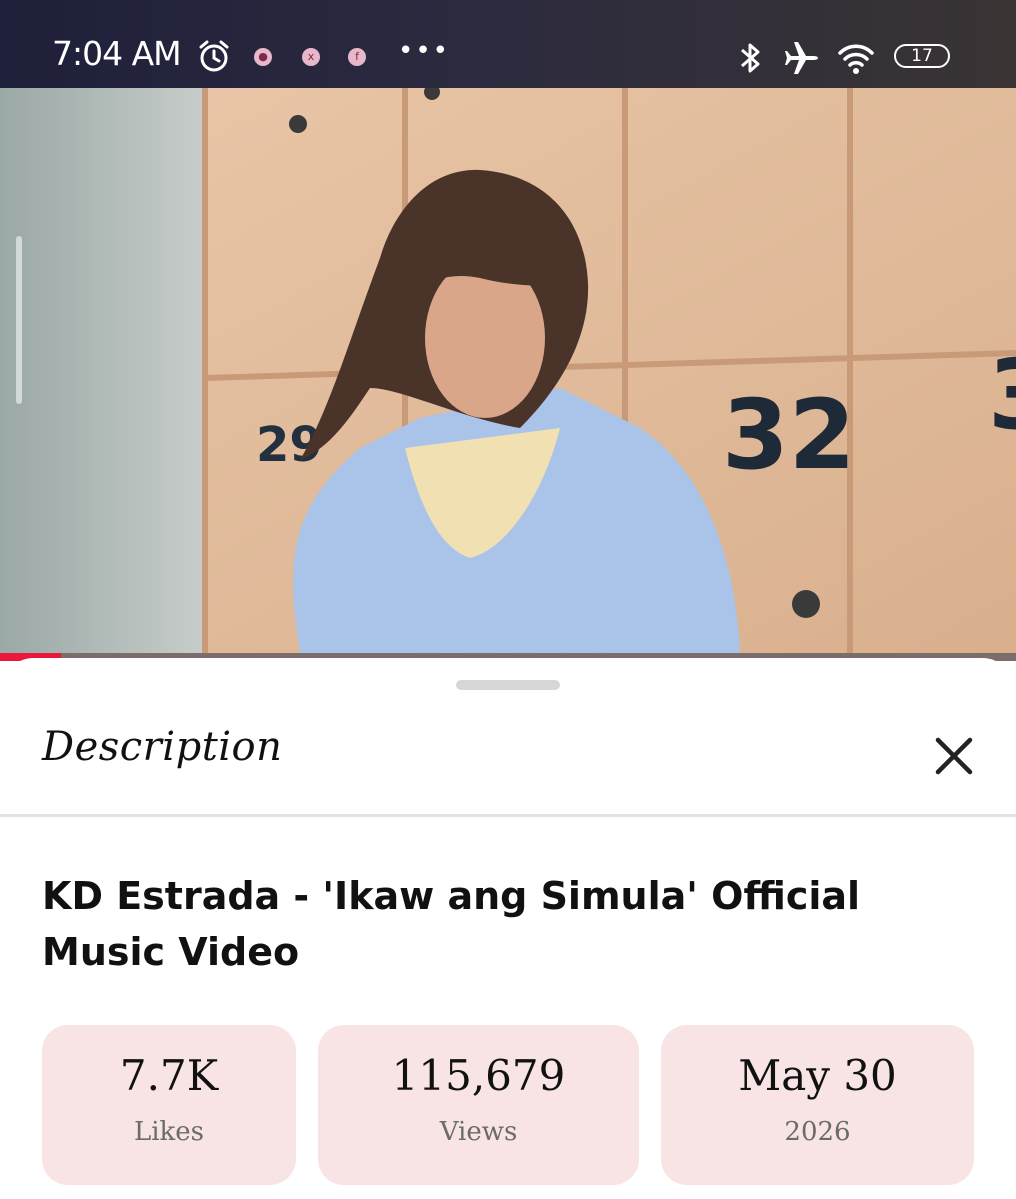  What do you see at coordinates (508, 44) in the screenshot?
I see `status-bar: 7:04 AM ● x f ••• 17` at bounding box center [508, 44].